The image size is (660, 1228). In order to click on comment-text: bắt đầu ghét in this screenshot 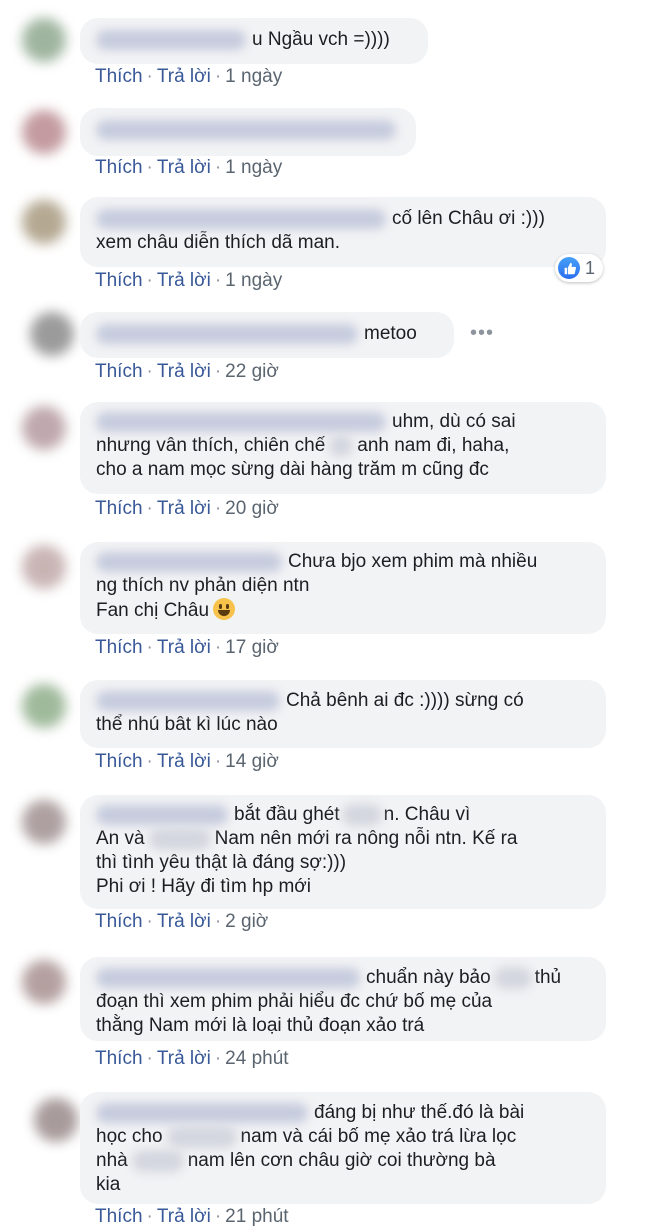, I will do `click(287, 814)`.